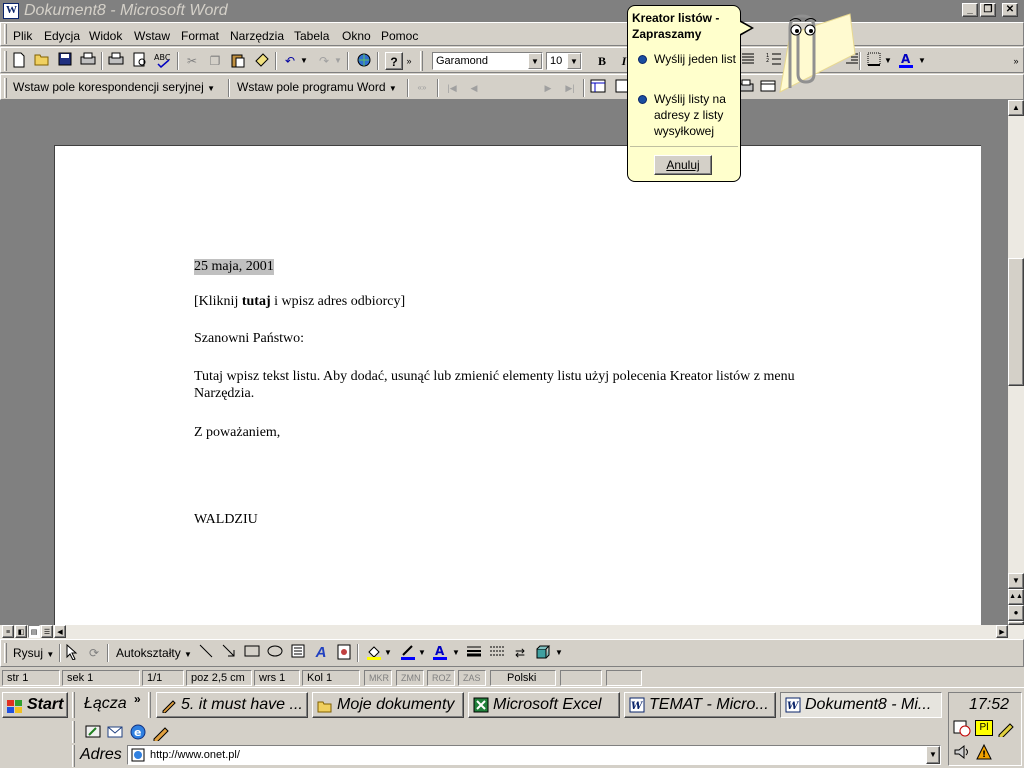 Image resolution: width=1024 pixels, height=768 pixels. What do you see at coordinates (116, 61) in the screenshot?
I see `print-preview-icon` at bounding box center [116, 61].